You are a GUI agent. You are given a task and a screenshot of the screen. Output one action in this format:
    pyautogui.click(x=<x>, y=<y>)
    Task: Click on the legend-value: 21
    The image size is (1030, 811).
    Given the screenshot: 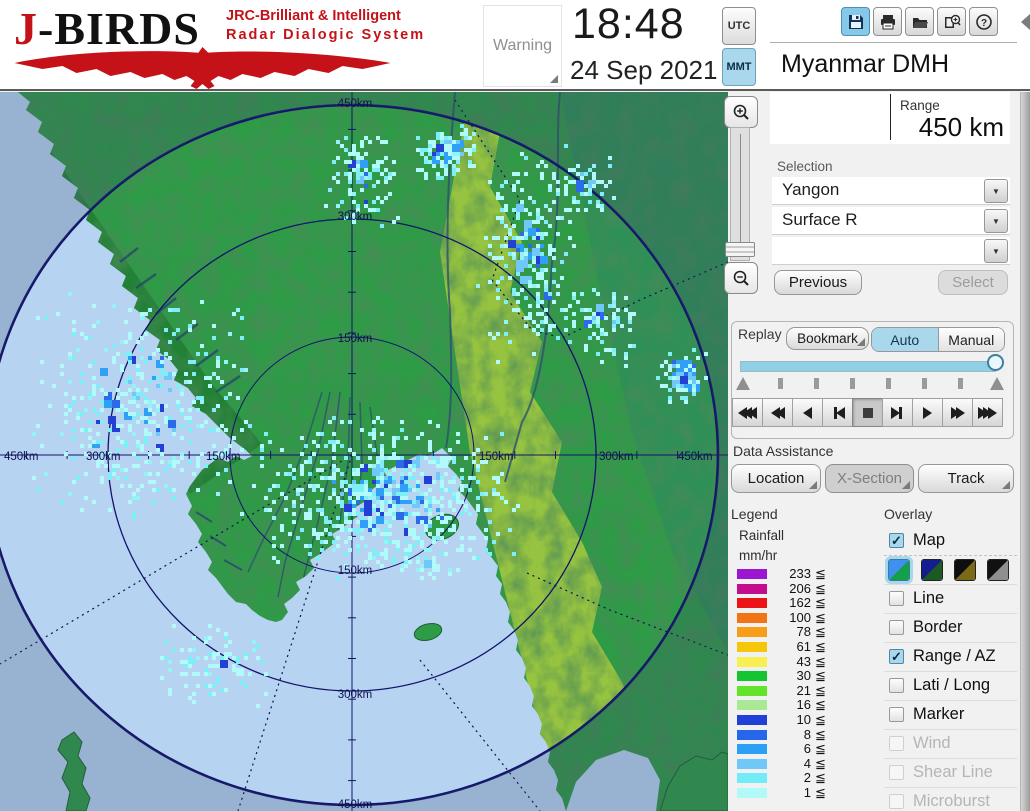 What is the action you would take?
    pyautogui.click(x=803, y=690)
    